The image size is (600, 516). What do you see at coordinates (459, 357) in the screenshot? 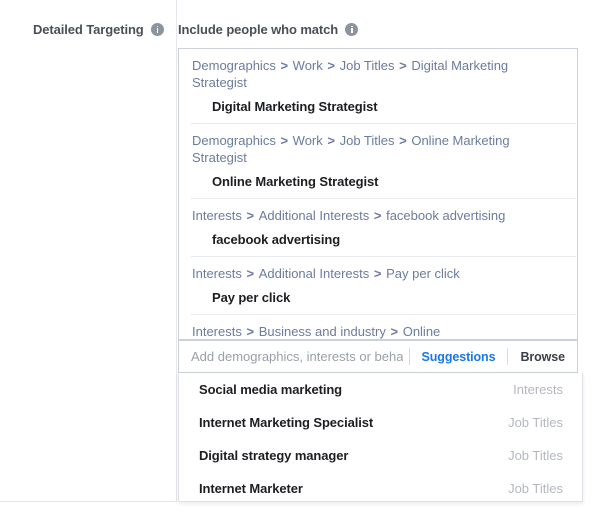
I see `suggestions-button: Suggestions` at bounding box center [459, 357].